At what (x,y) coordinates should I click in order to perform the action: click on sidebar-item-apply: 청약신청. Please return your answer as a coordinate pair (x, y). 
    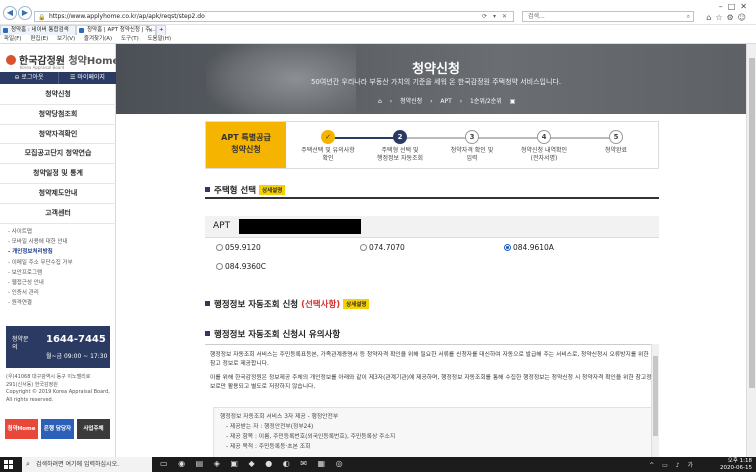
    Looking at the image, I should click on (58, 95).